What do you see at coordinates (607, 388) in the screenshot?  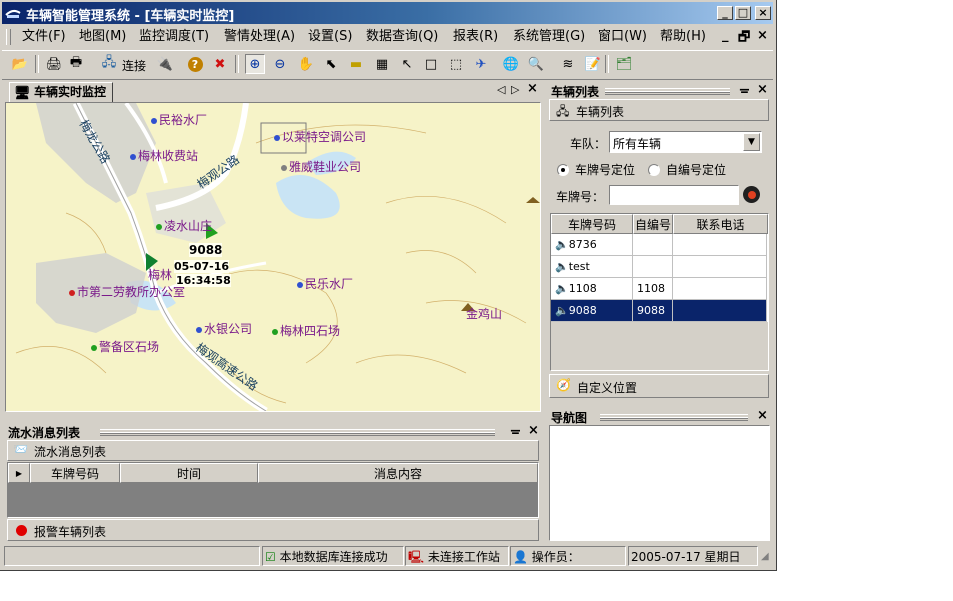 I see `custom-location-label: 自定义位置` at bounding box center [607, 388].